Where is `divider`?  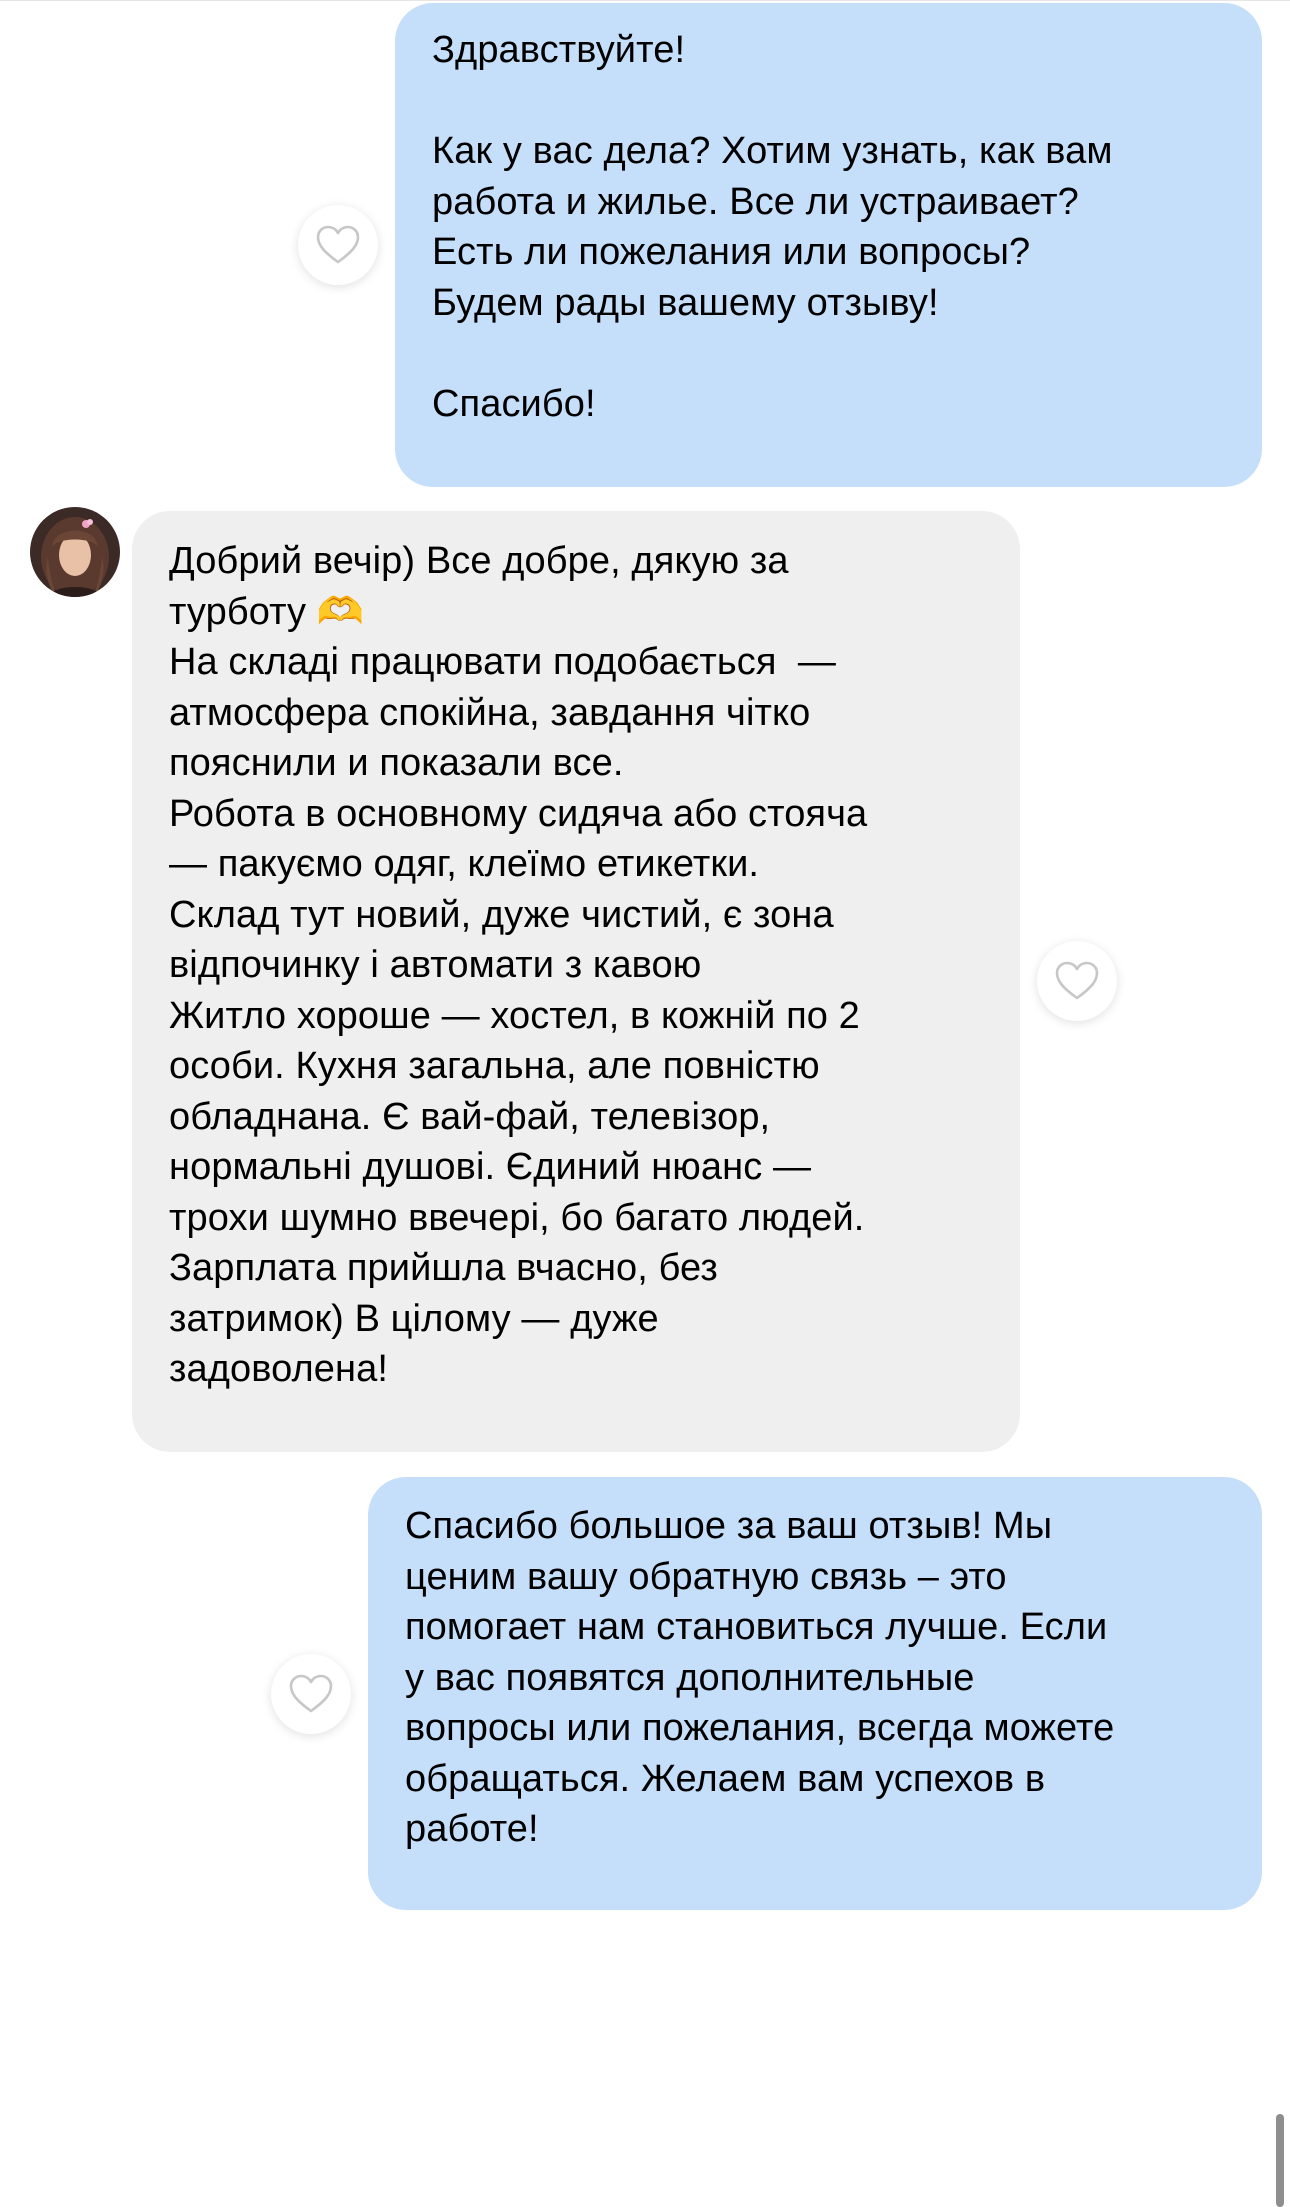
divider is located at coordinates (645, 0).